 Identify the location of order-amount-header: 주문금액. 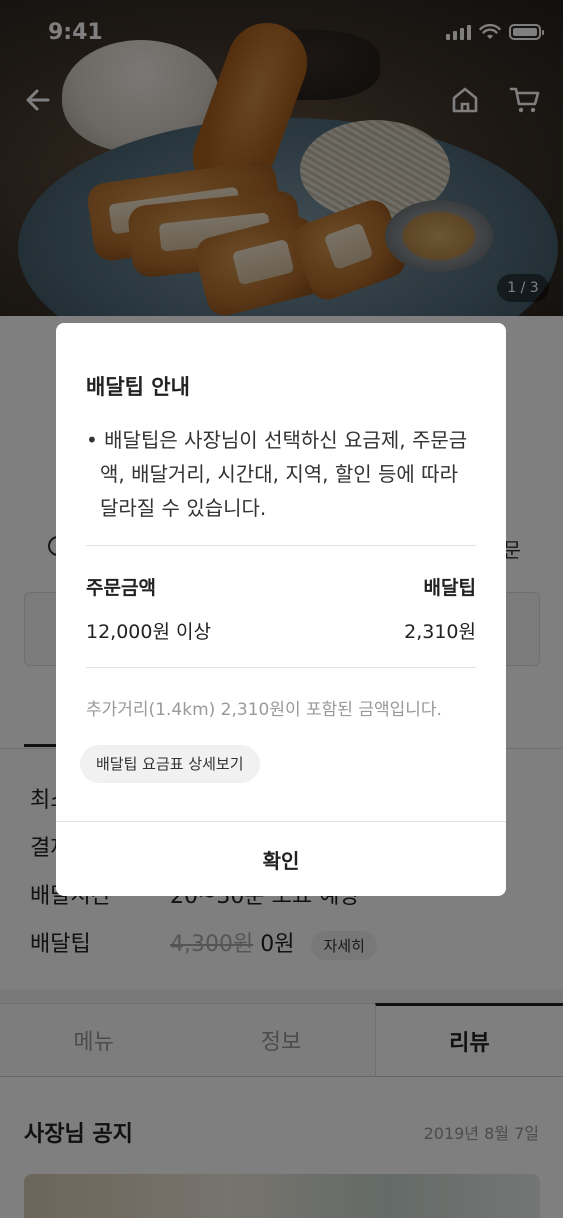
(121, 588).